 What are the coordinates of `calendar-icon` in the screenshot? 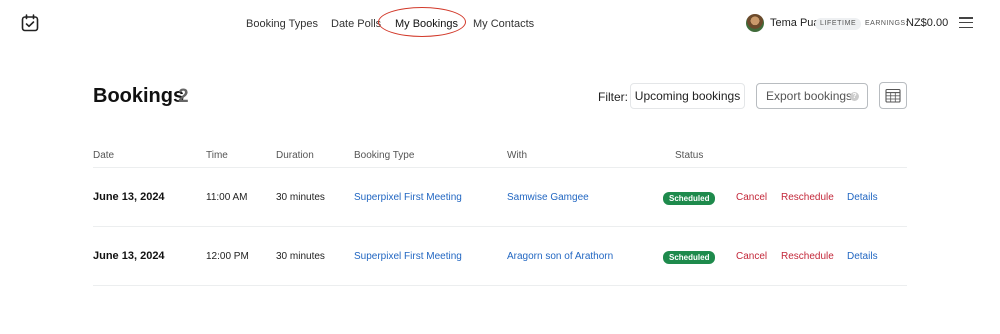 It's located at (893, 95).